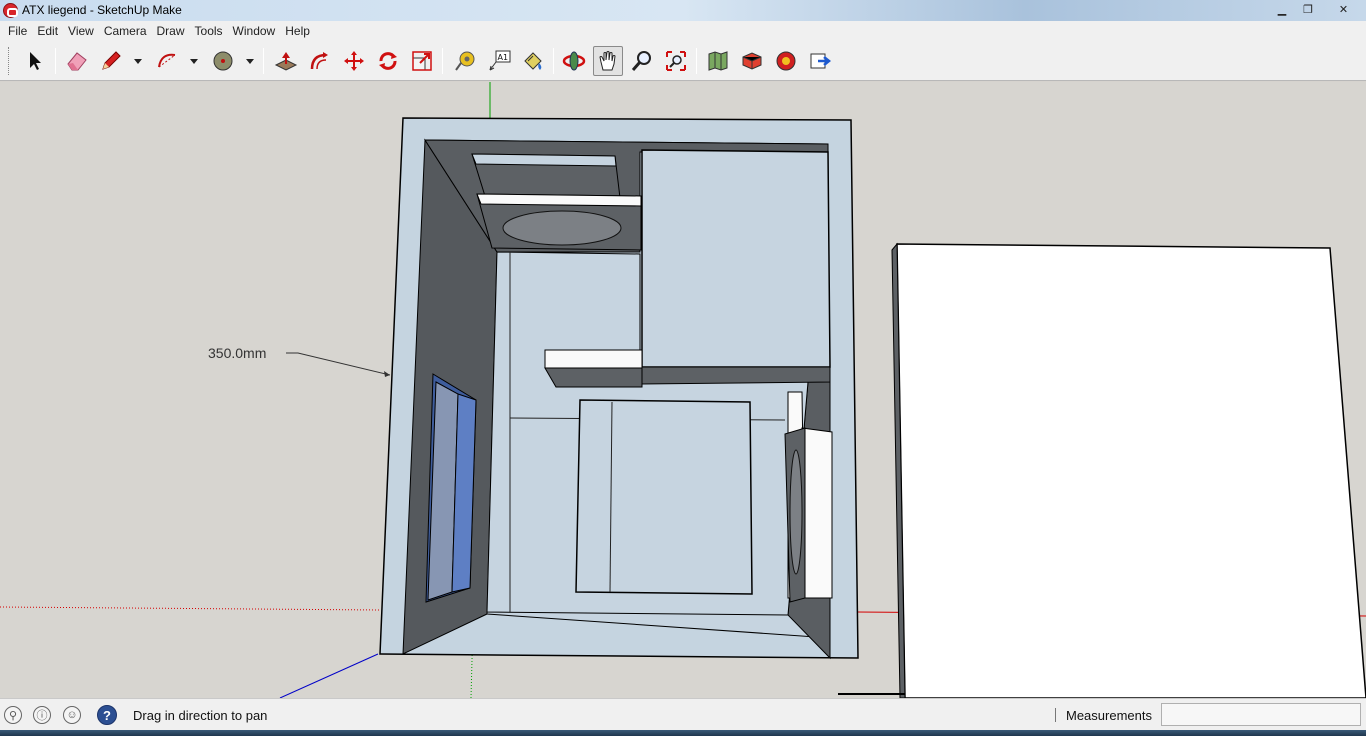 This screenshot has height=736, width=1366. What do you see at coordinates (125, 31) in the screenshot?
I see `menu-camera: Camera` at bounding box center [125, 31].